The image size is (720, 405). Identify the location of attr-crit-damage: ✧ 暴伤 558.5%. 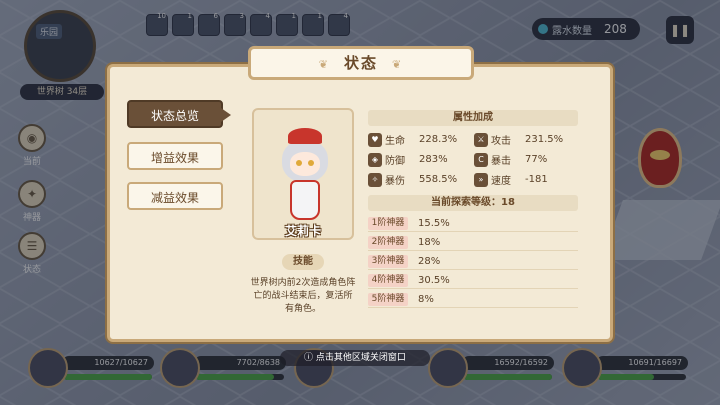
(420, 179).